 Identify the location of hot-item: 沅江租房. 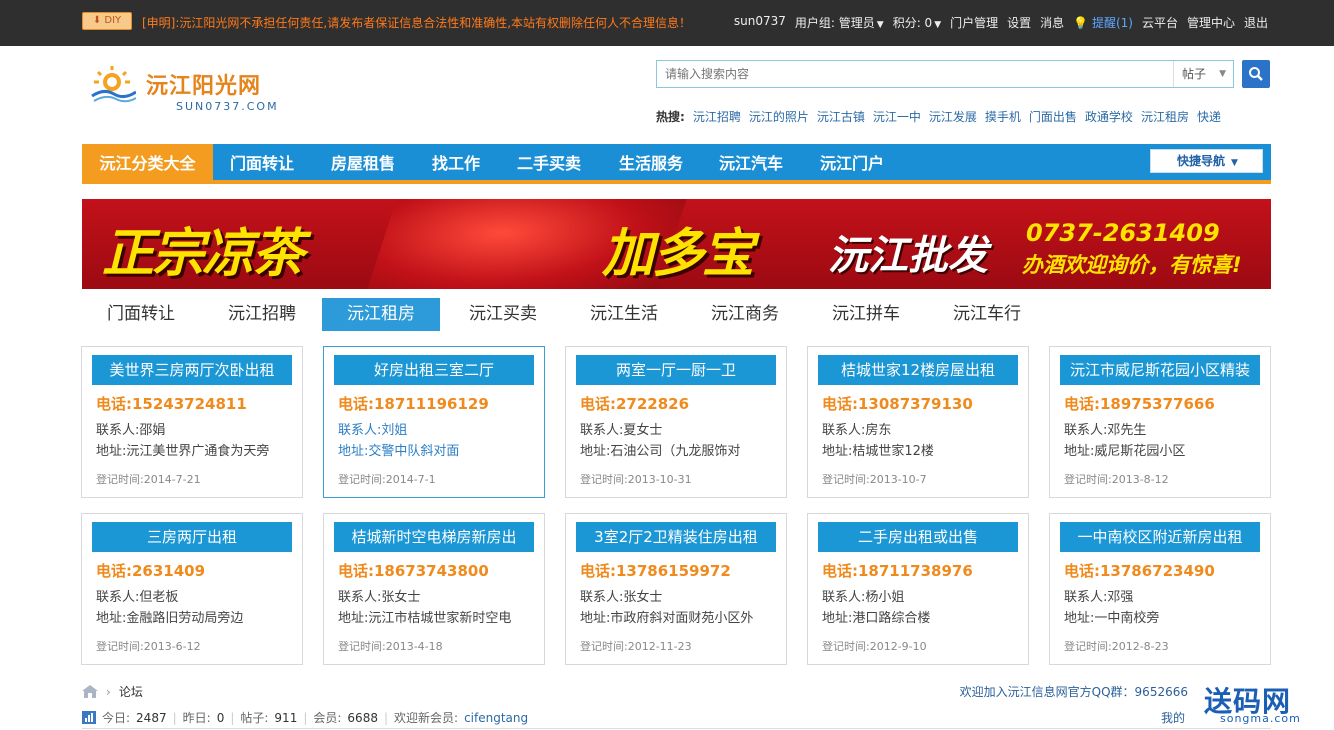
(1165, 116).